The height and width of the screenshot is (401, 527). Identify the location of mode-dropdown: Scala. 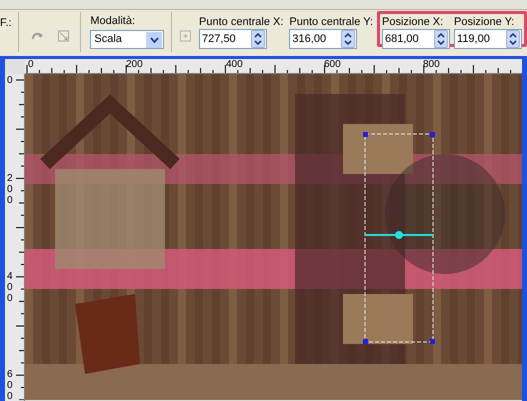
(127, 39).